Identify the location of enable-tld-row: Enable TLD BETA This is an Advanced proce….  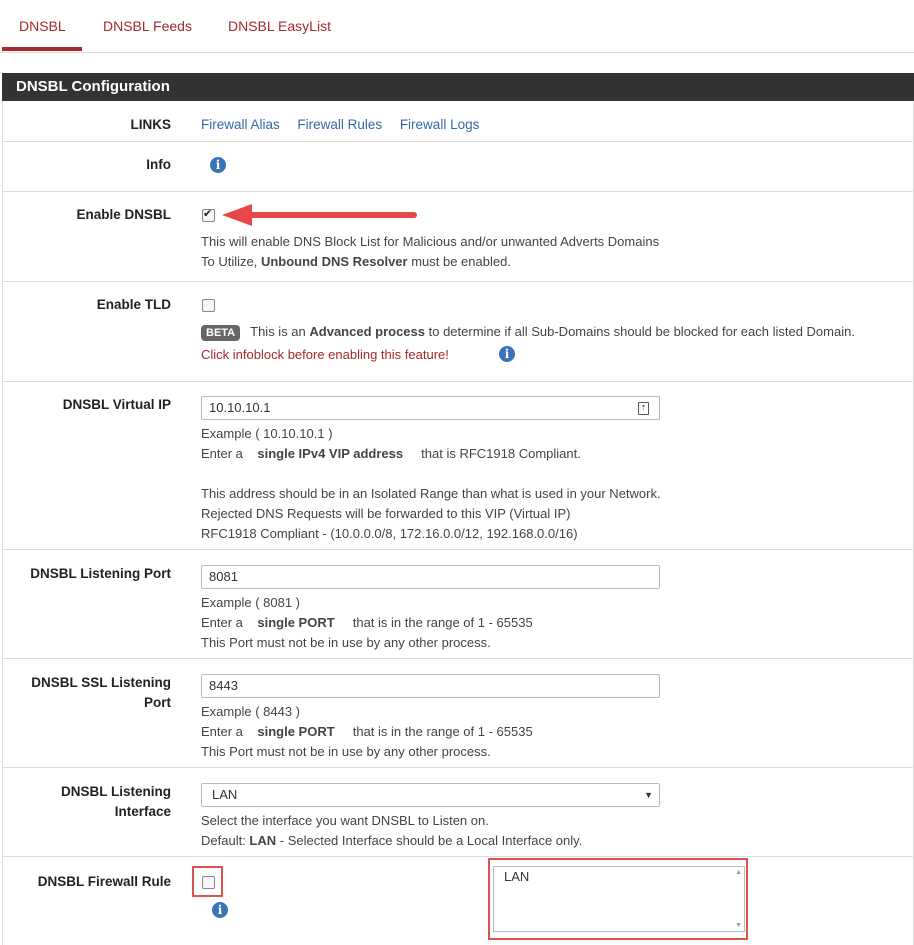
(458, 331).